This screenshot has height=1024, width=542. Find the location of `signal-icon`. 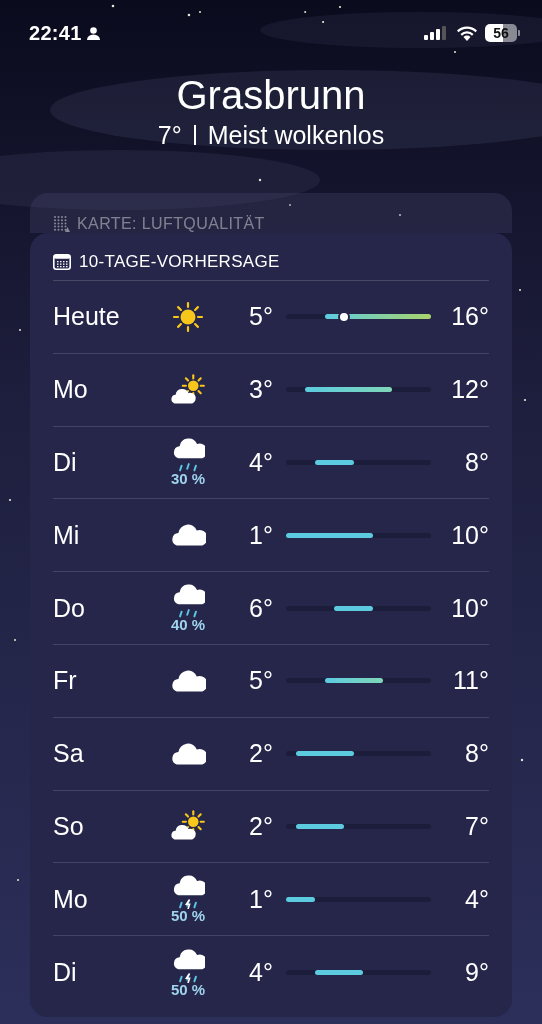

signal-icon is located at coordinates (436, 33).